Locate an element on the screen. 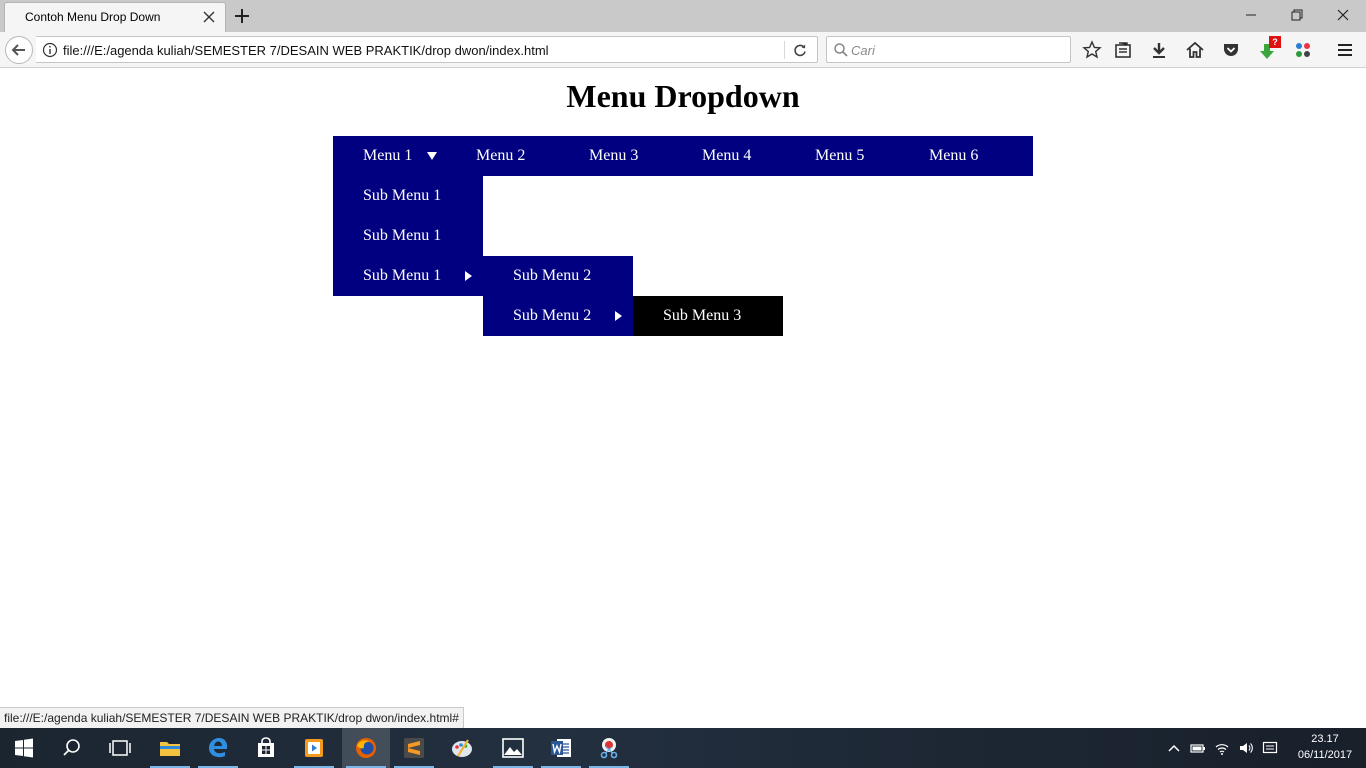 The image size is (1366, 768). folder-icon is located at coordinates (170, 749).